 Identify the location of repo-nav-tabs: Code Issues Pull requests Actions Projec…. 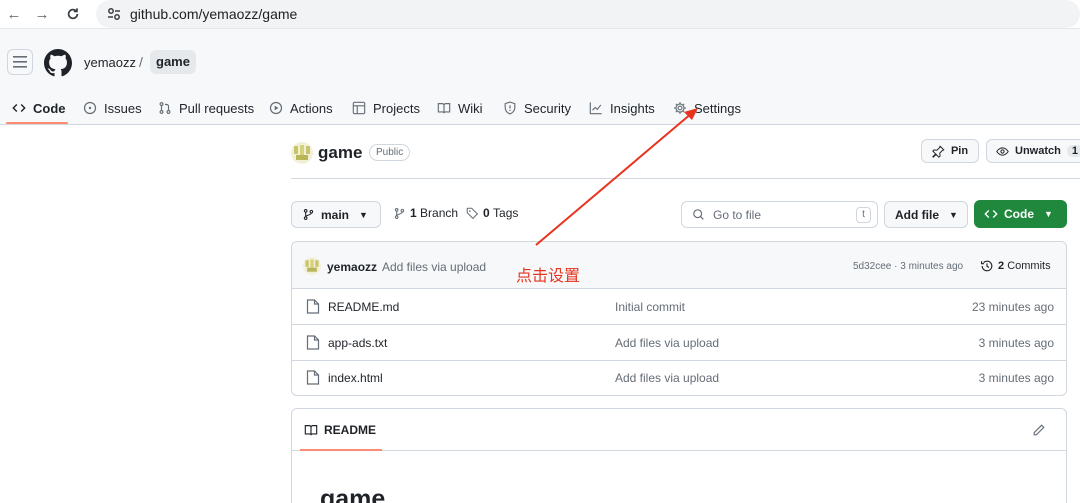
(540, 108).